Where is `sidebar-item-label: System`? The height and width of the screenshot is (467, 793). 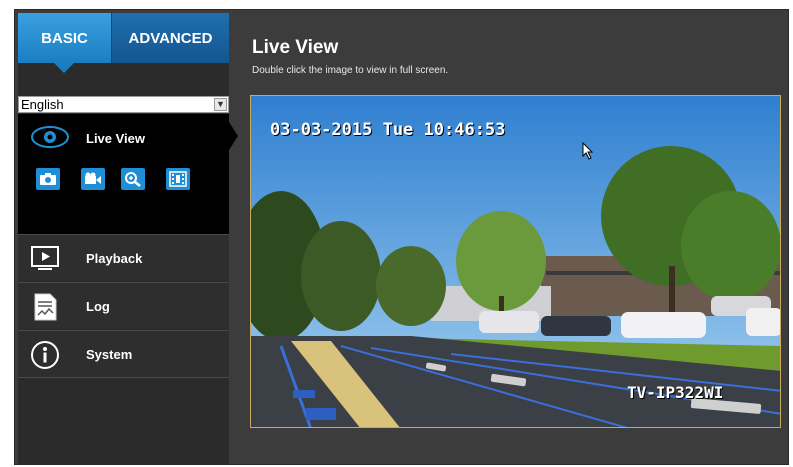 sidebar-item-label: System is located at coordinates (109, 354).